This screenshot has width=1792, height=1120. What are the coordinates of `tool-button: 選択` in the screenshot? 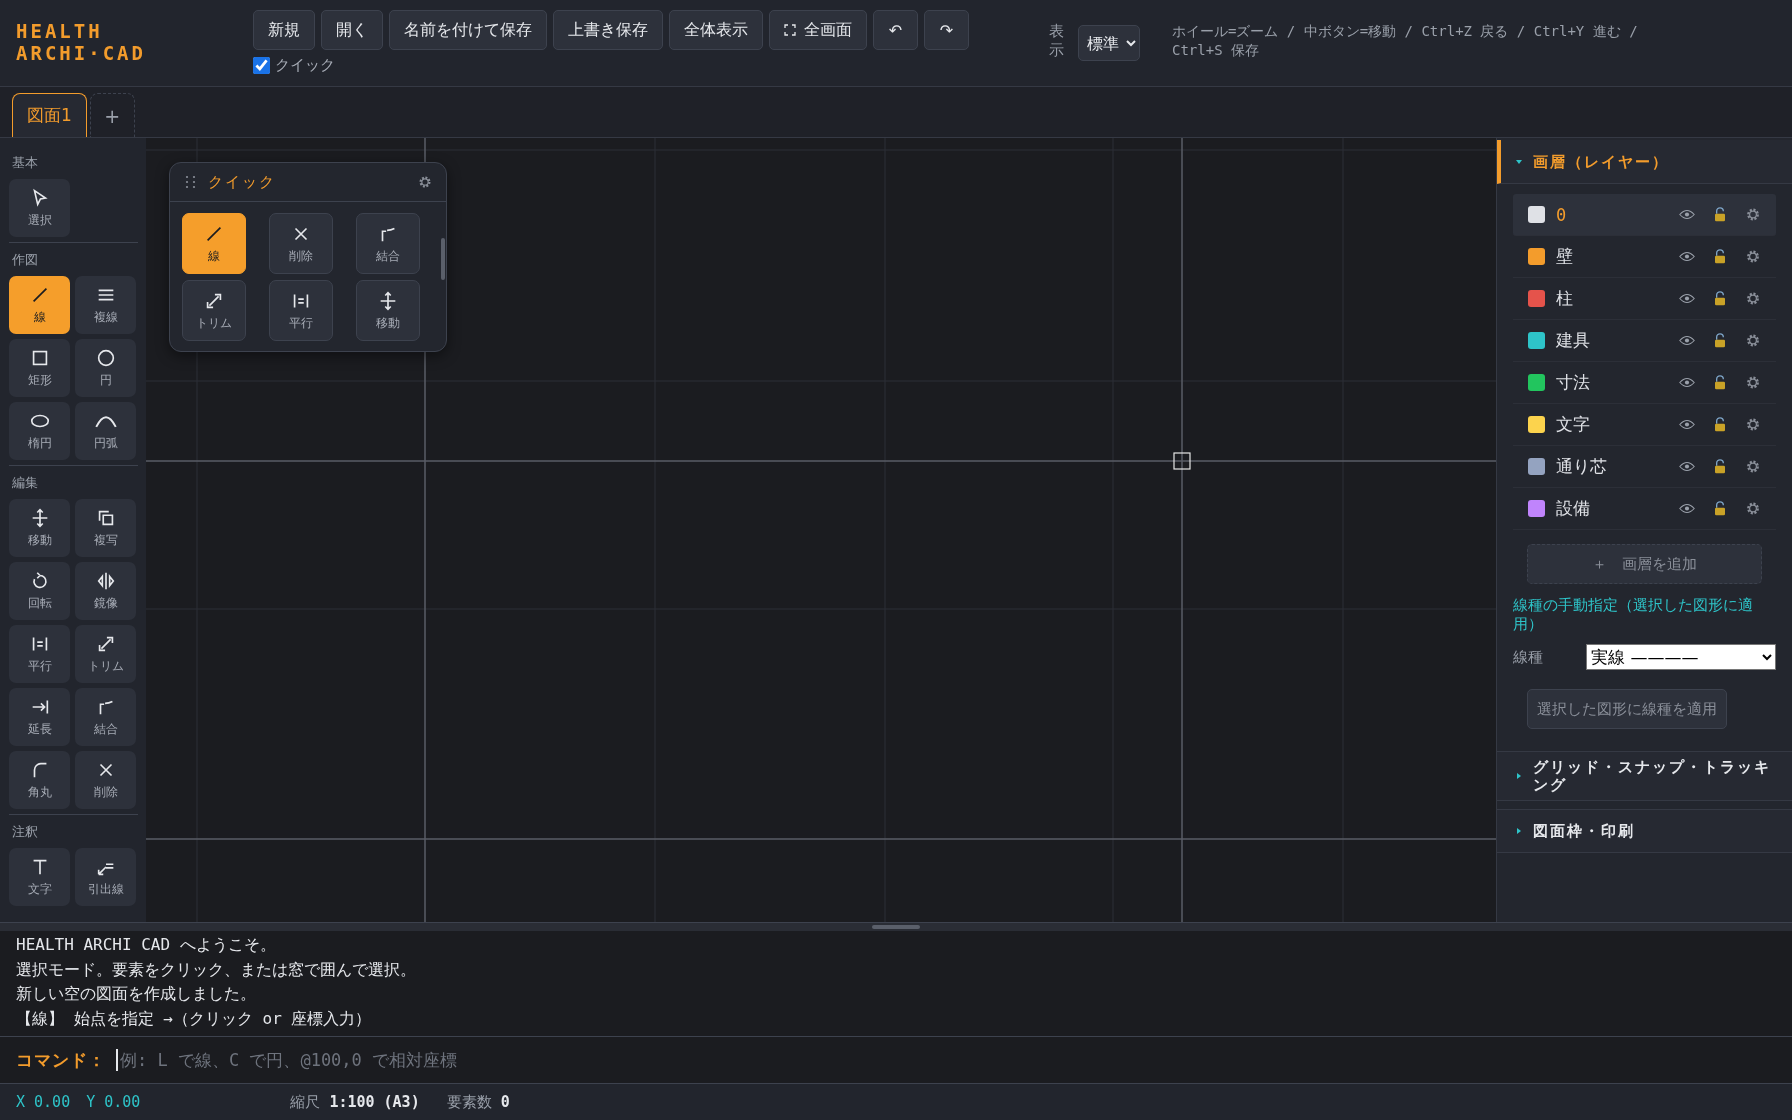 It's located at (39, 208).